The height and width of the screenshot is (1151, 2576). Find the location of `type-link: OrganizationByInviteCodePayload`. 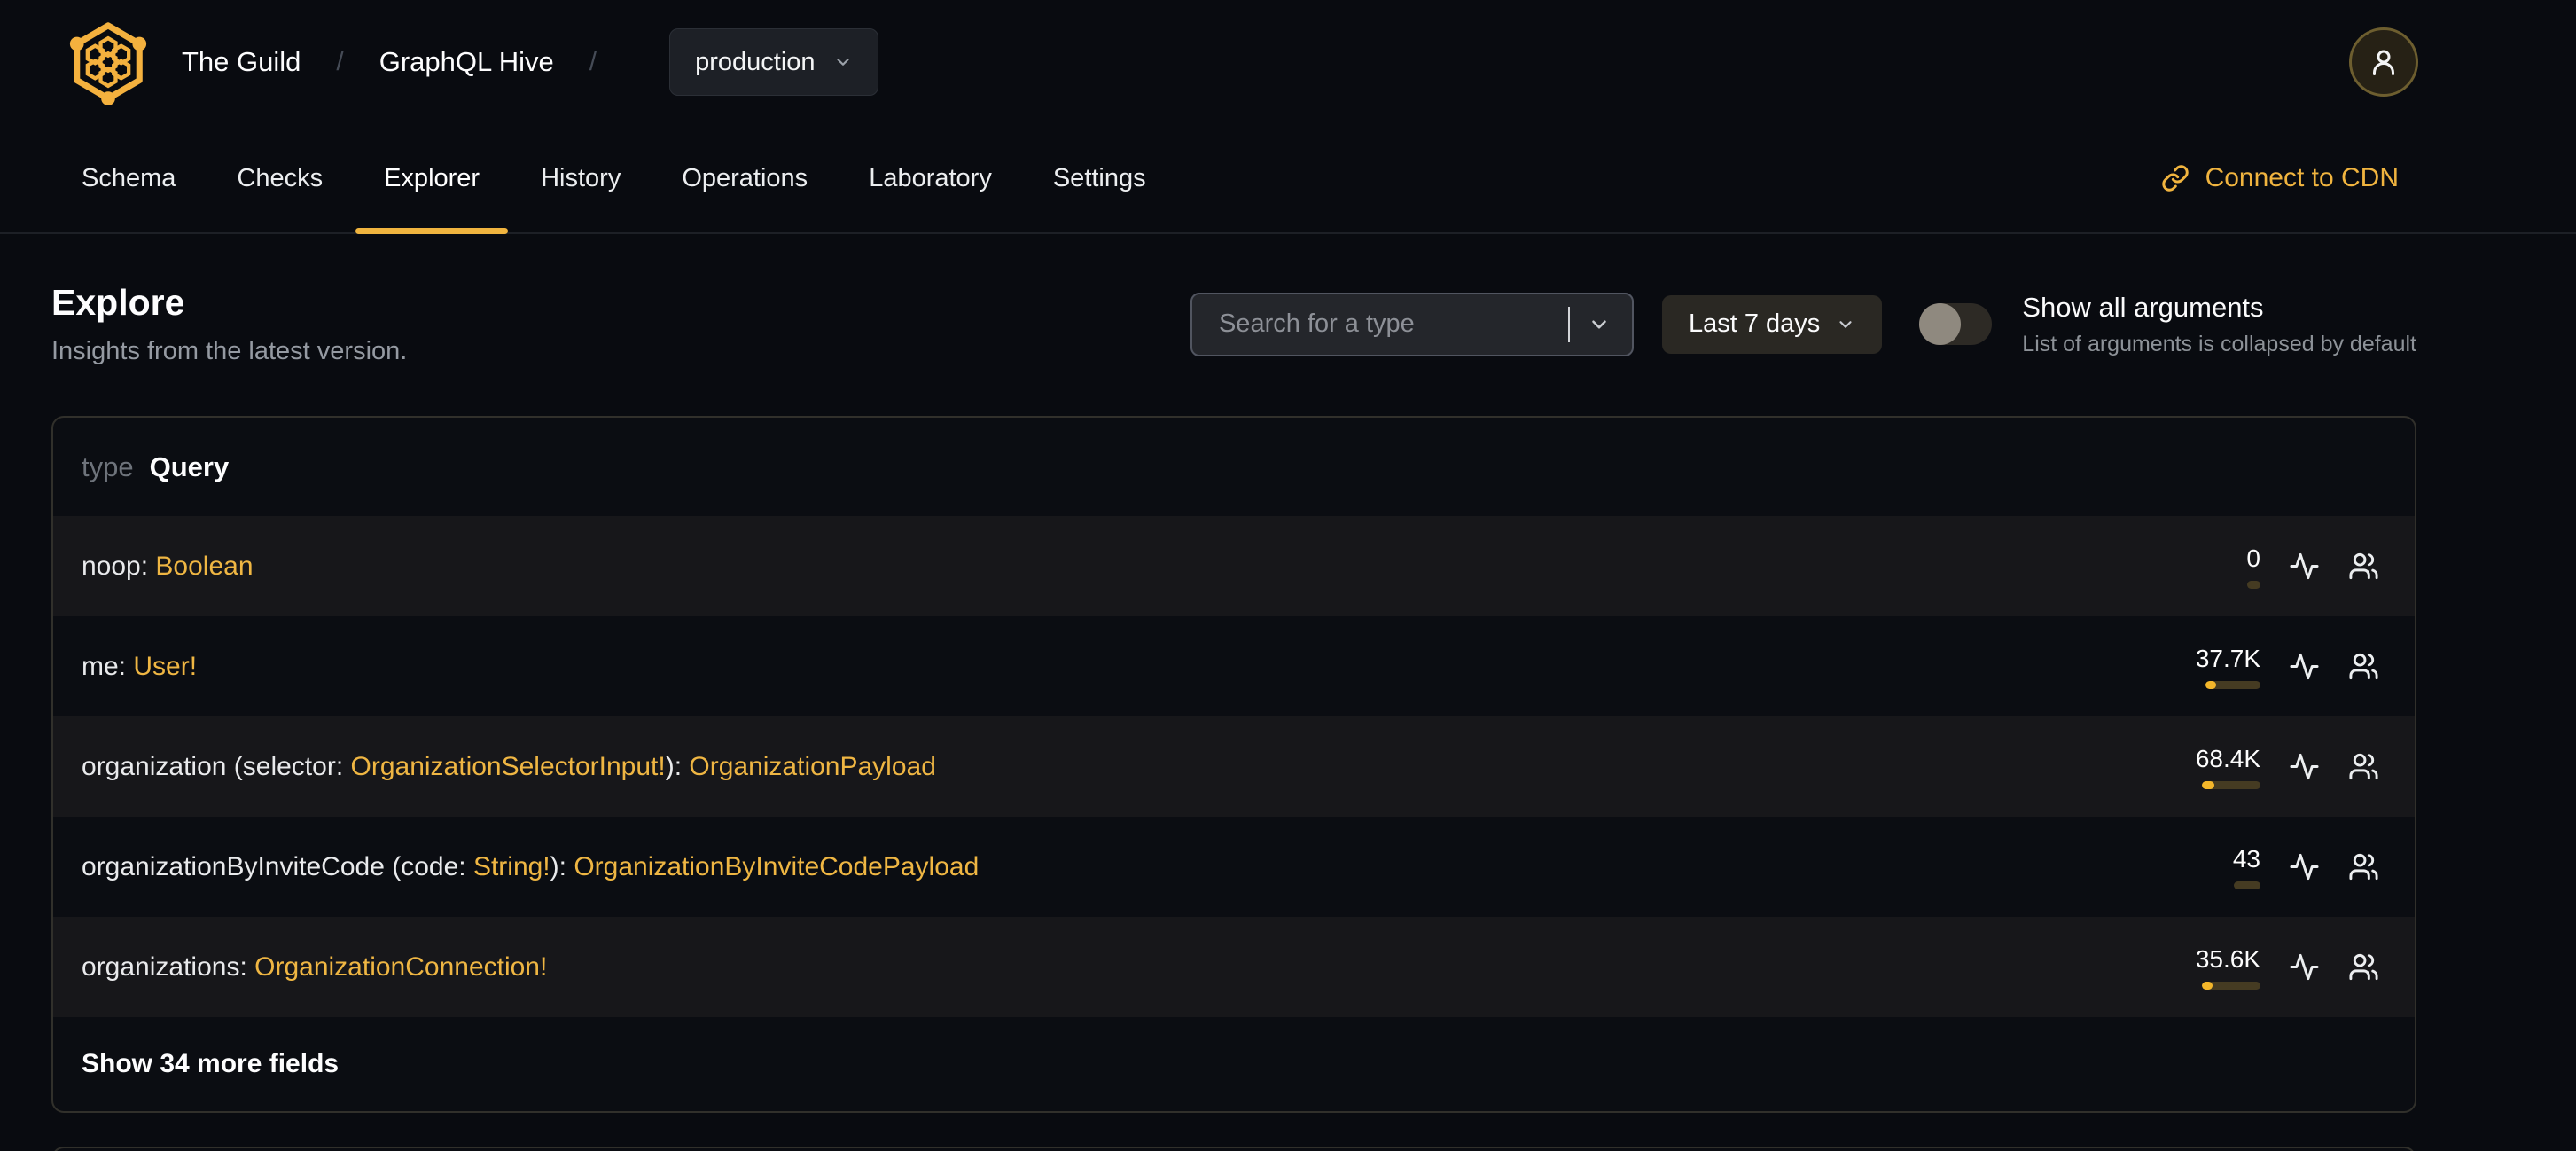

type-link: OrganizationByInviteCodePayload is located at coordinates (776, 866).